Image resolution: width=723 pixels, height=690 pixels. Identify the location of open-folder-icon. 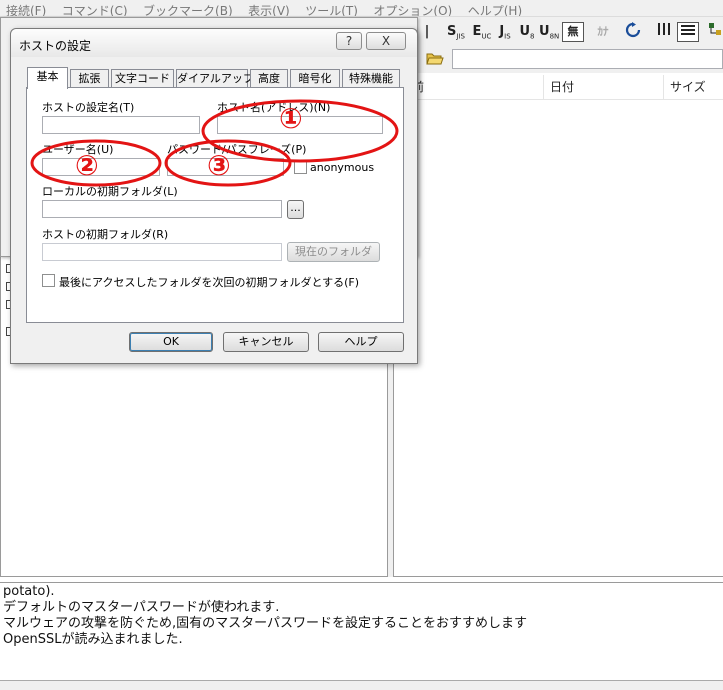
(435, 58).